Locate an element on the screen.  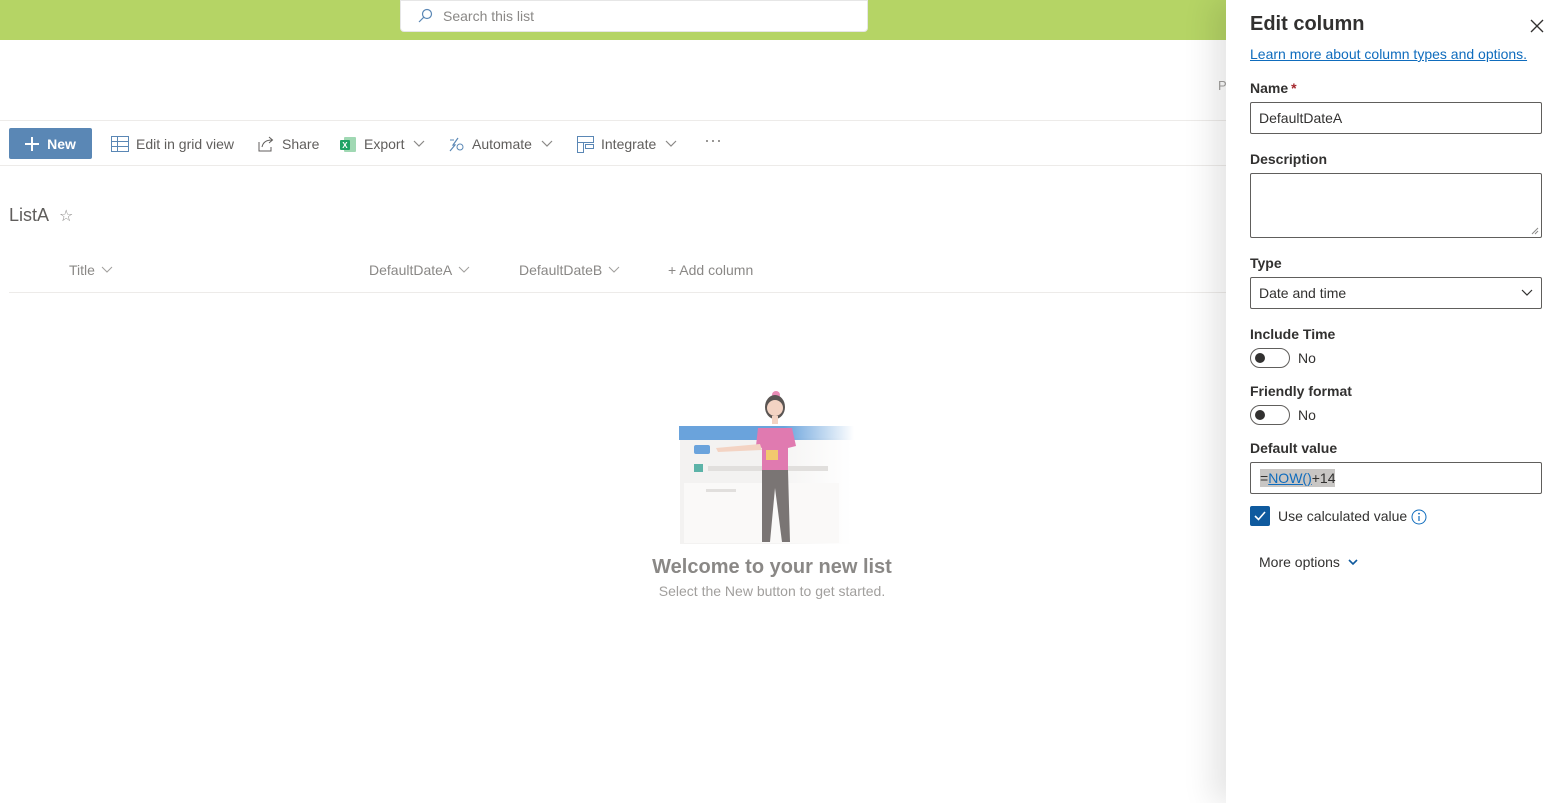
description-field is located at coordinates (1396, 205).